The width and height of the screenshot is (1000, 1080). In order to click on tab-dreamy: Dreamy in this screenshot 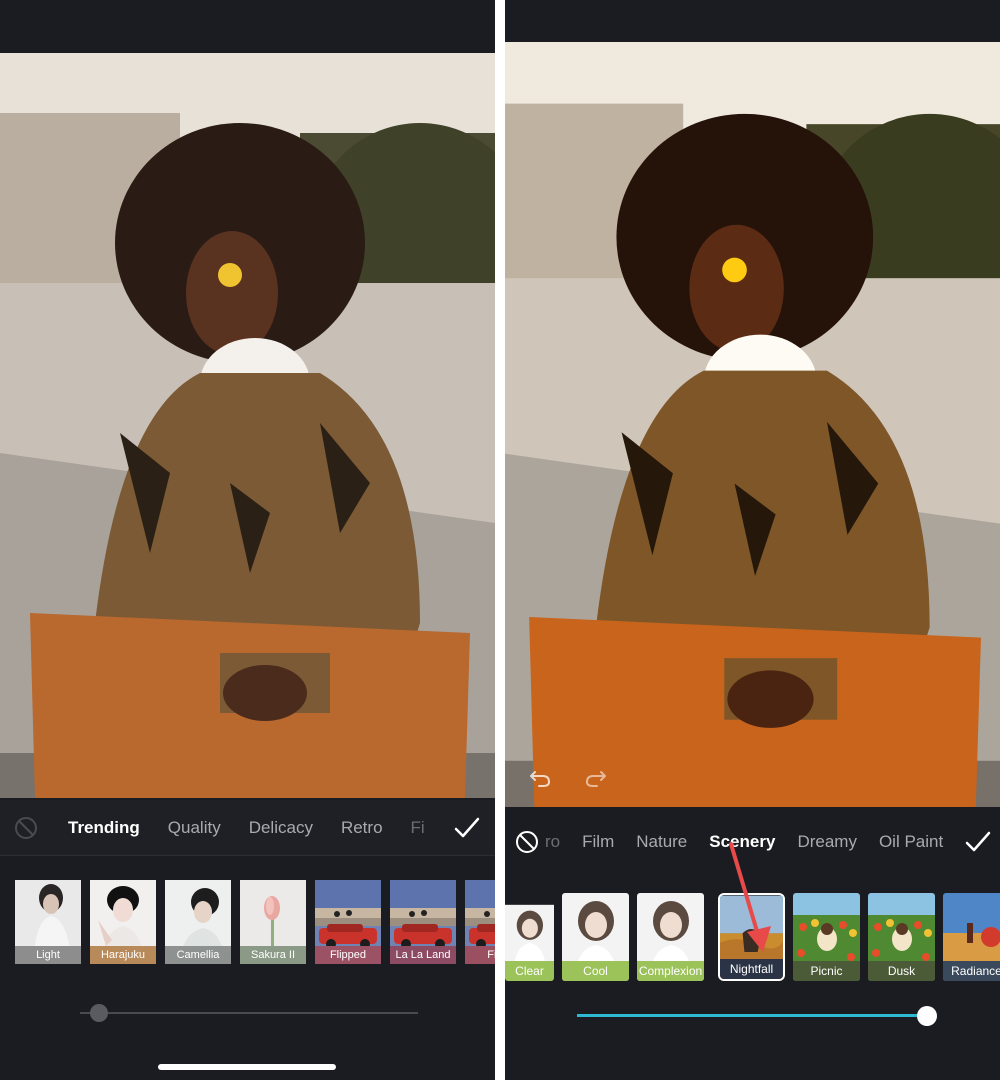, I will do `click(827, 842)`.